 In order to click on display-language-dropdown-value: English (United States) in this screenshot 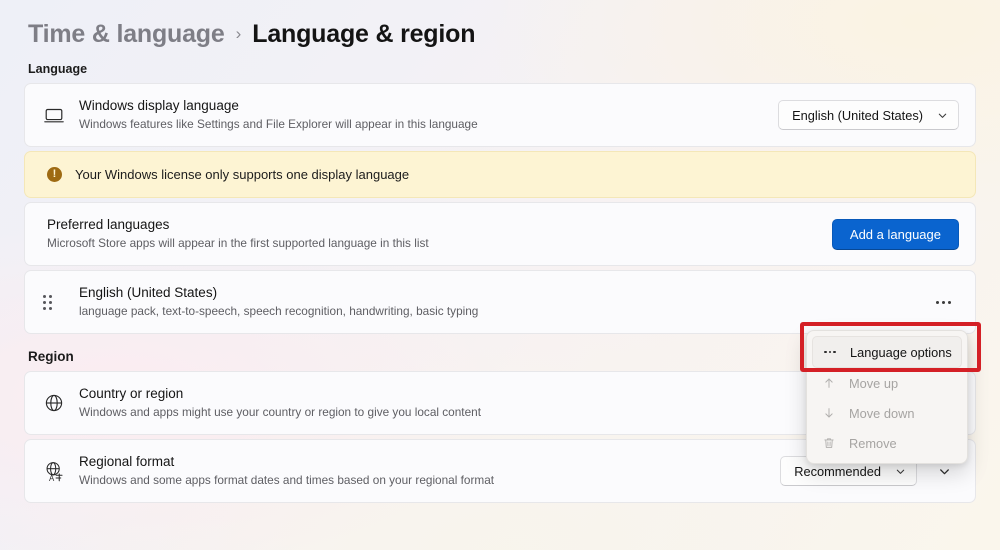, I will do `click(857, 115)`.